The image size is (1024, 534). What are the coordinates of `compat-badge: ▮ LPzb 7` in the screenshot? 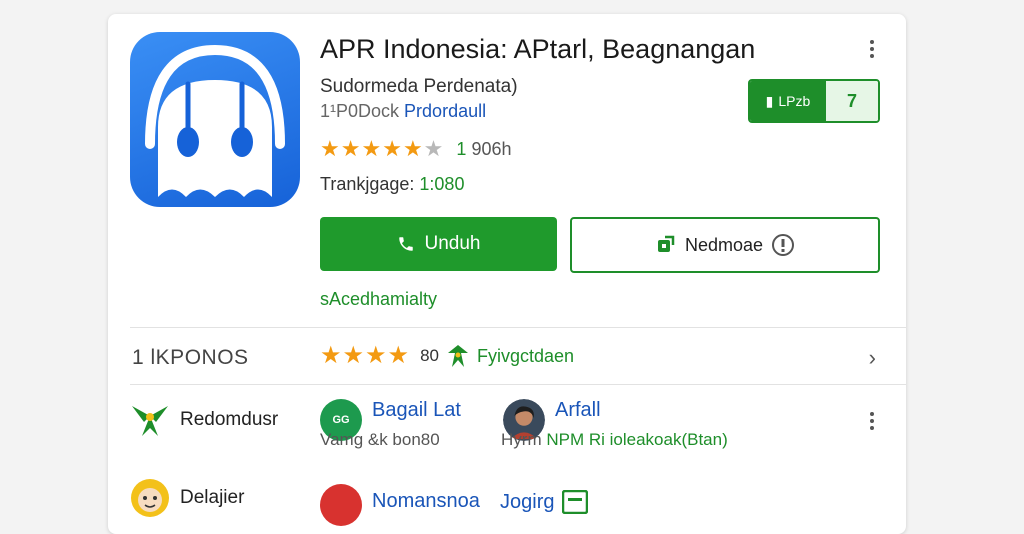 It's located at (814, 101).